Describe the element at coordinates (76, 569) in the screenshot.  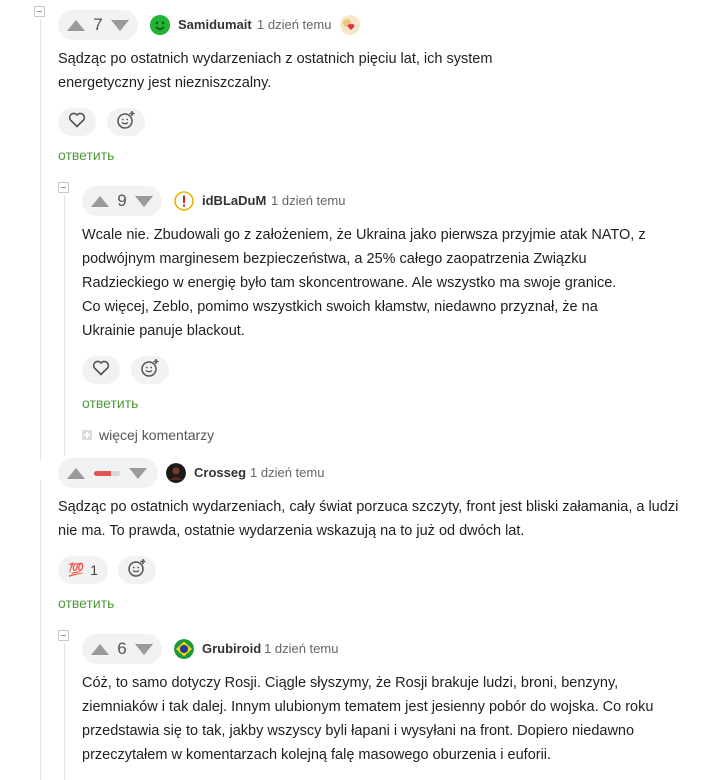
I see `hundred-points-icon: 💯` at that location.